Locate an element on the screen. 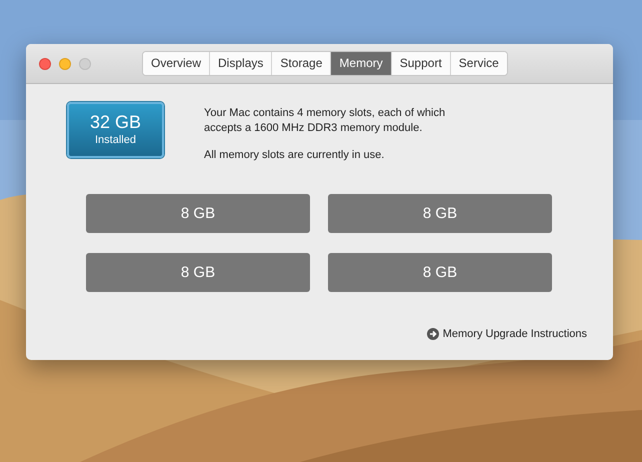 The width and height of the screenshot is (642, 462). slots-description: Your Mac contains 4 memory slots, each of which accepts a 1600 MHz DDR3 memory module. is located at coordinates (325, 121).